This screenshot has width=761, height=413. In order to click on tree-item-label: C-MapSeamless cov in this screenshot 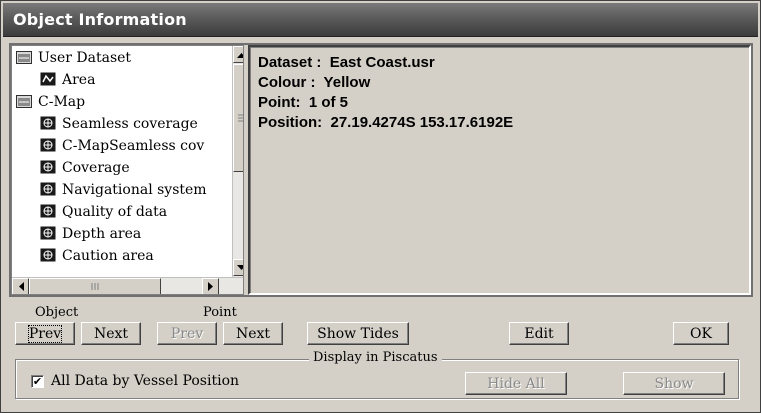, I will do `click(133, 146)`.